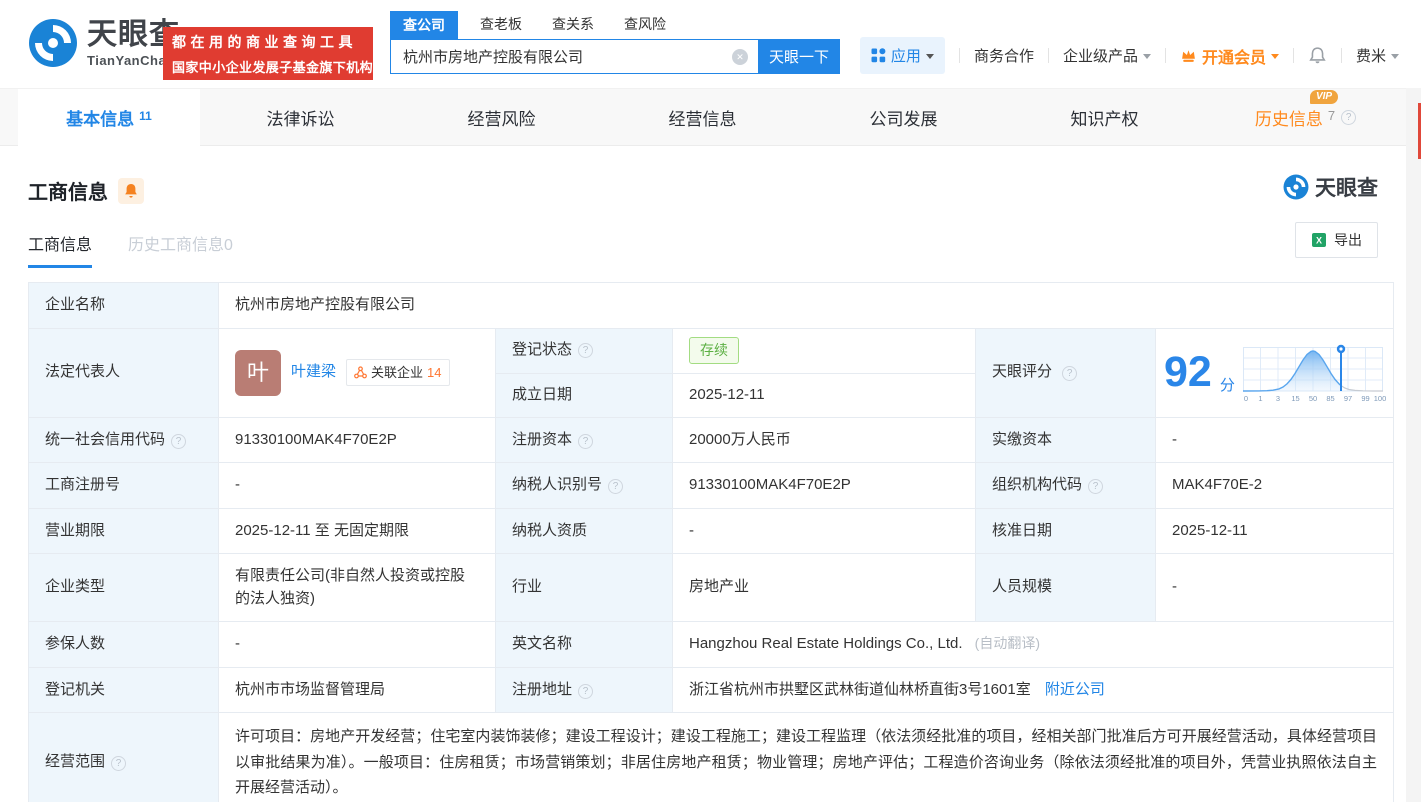 This screenshot has width=1421, height=802. What do you see at coordinates (824, 439) in the screenshot?
I see `reg-capital-value: 20000万人民币` at bounding box center [824, 439].